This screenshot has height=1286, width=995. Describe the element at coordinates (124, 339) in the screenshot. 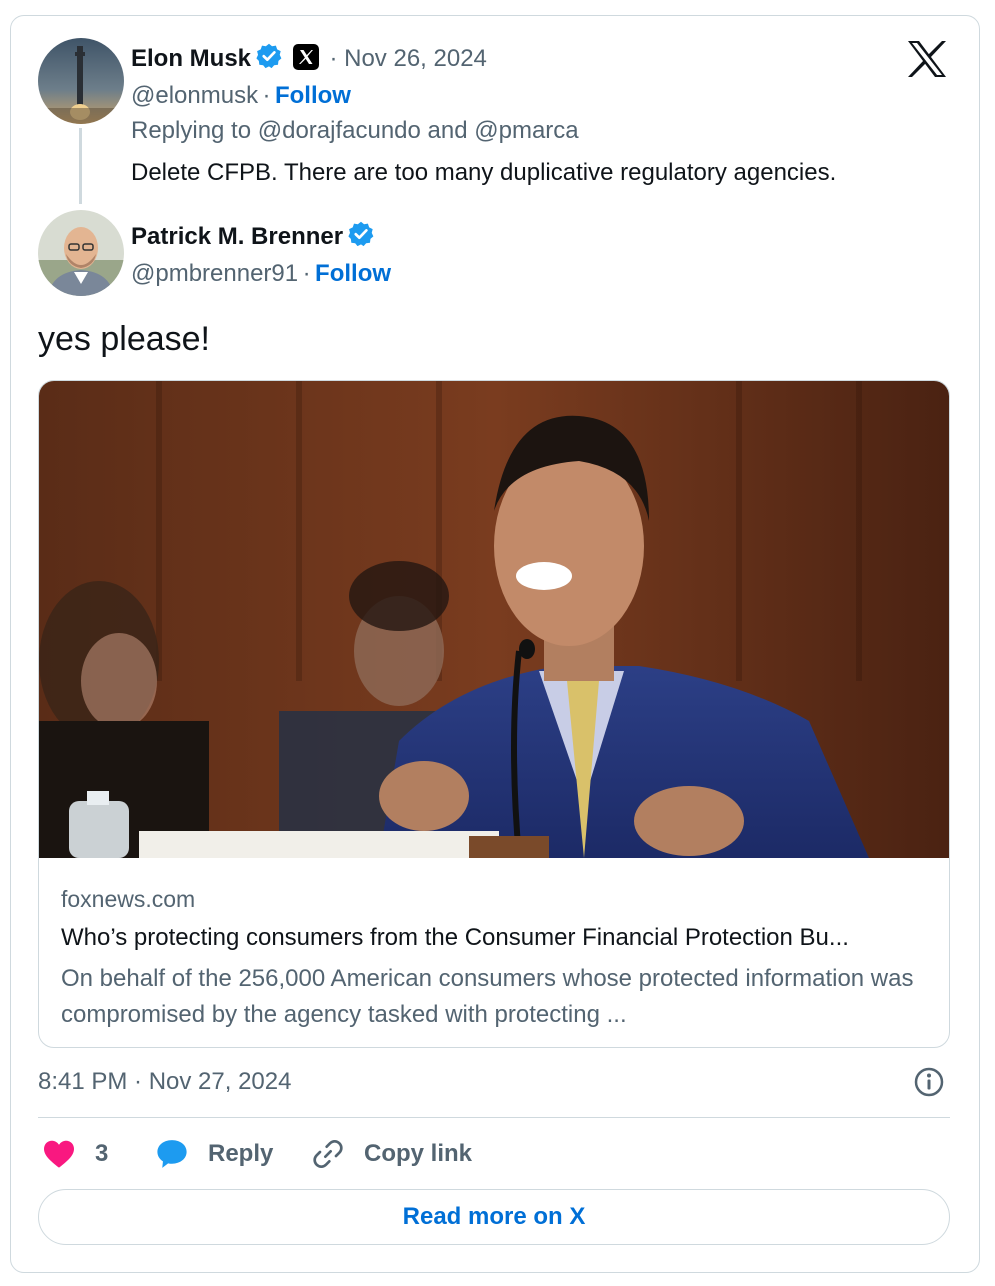

I see `tweet-text: yes please!` at that location.